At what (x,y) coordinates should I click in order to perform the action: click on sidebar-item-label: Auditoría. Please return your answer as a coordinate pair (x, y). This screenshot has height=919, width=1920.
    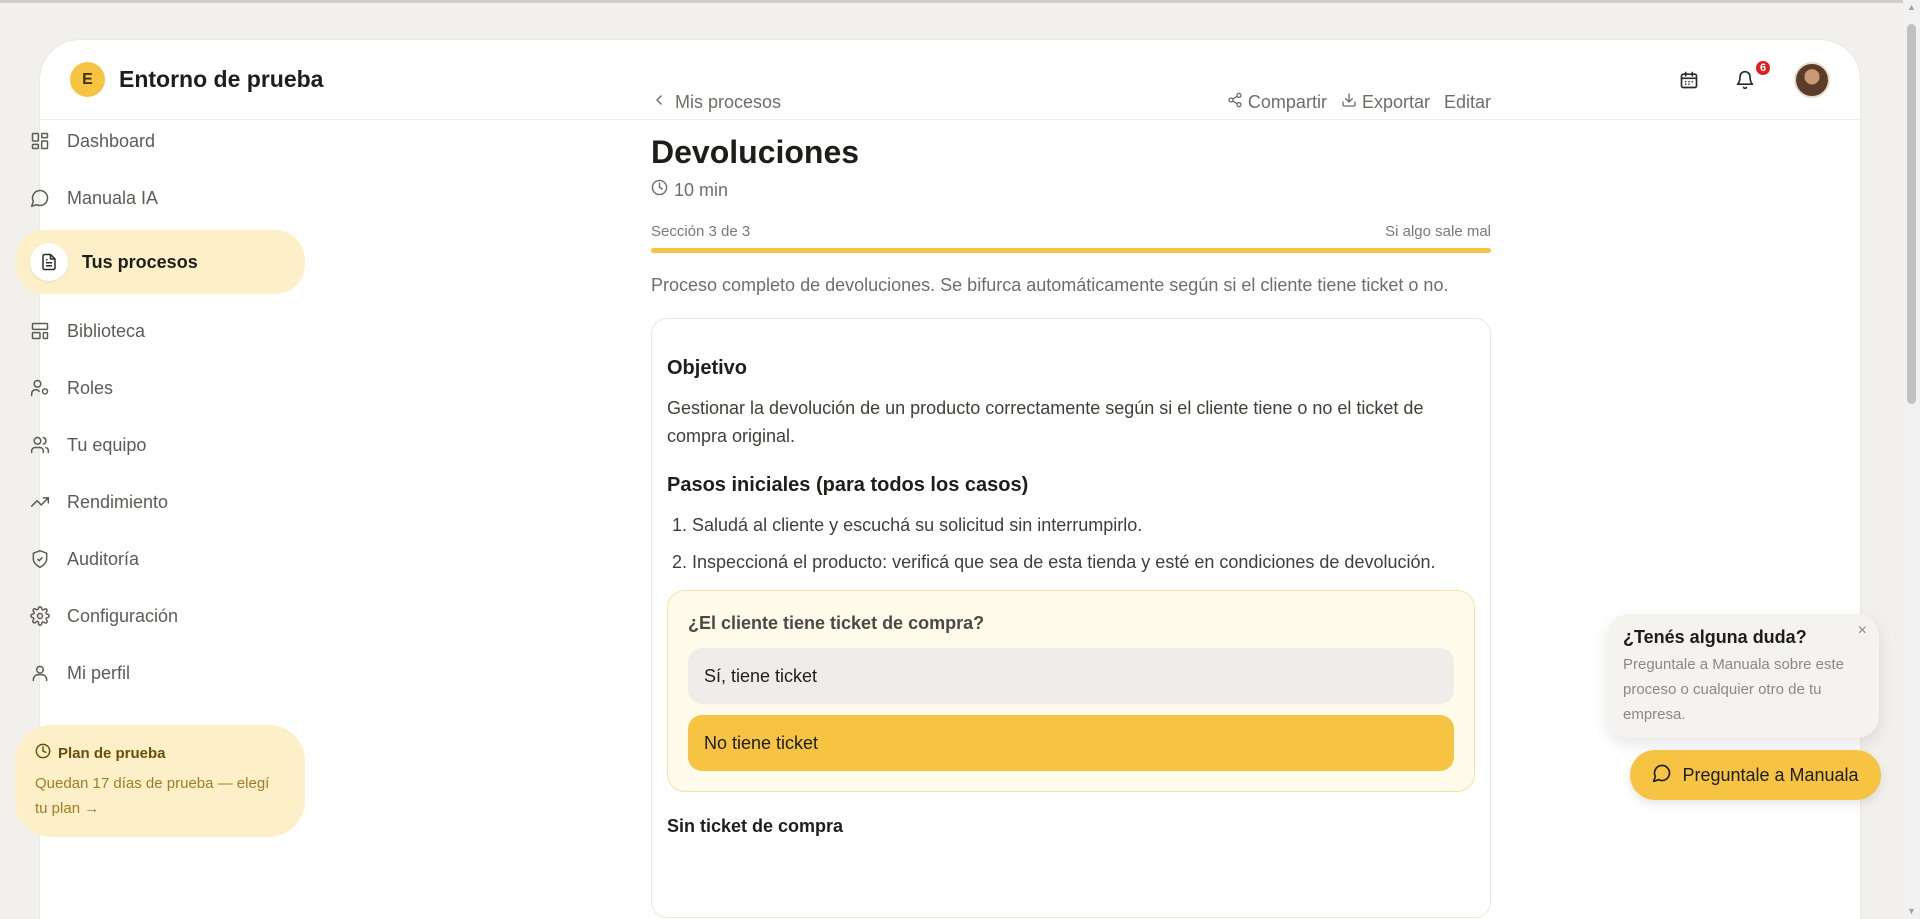
    Looking at the image, I should click on (103, 558).